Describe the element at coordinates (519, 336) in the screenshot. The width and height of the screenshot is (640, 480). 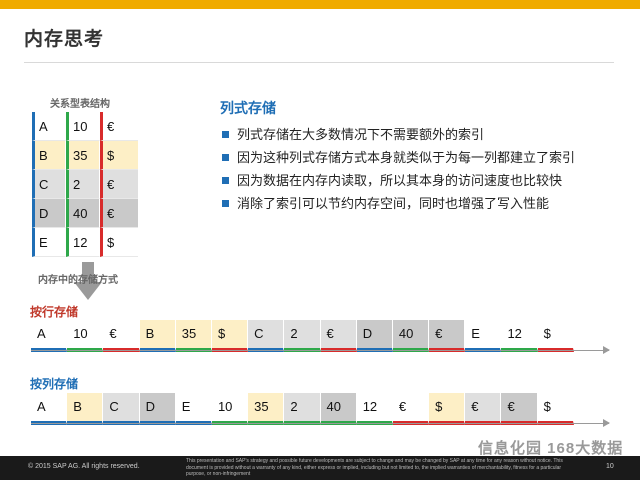
I see `row-store-cell: 12` at that location.